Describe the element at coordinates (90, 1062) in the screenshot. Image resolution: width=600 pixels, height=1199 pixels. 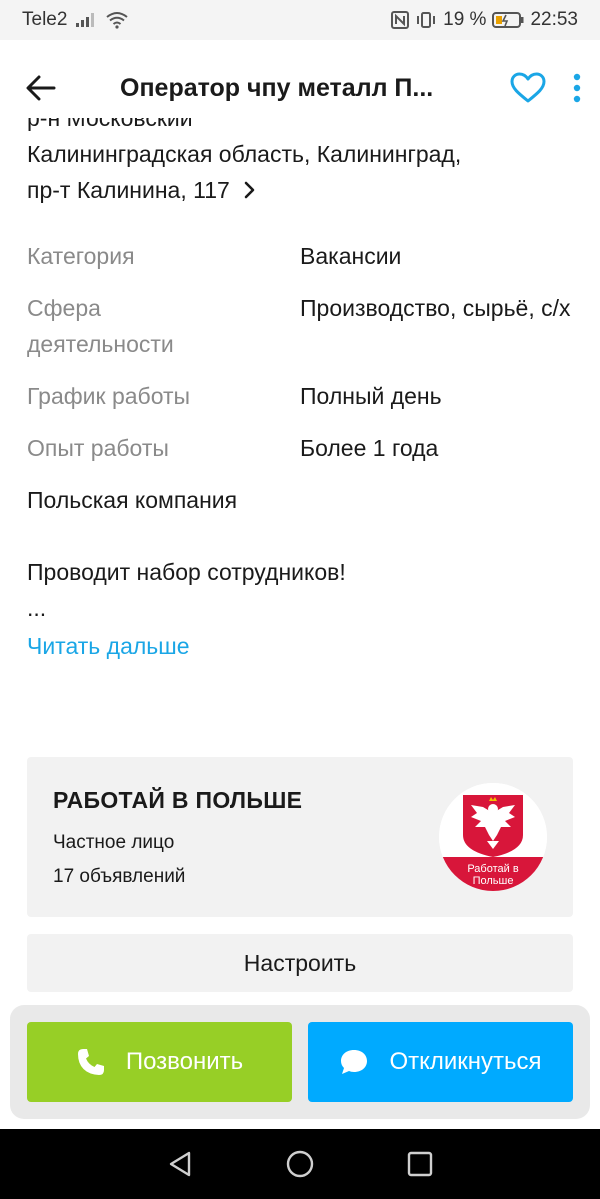
I see `phone-icon` at that location.